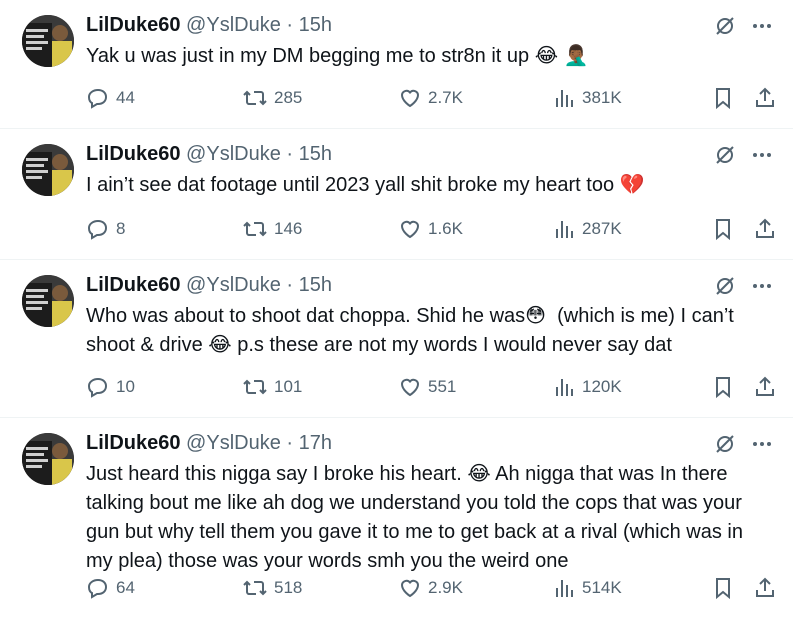 The image size is (793, 628). Describe the element at coordinates (588, 98) in the screenshot. I see `views-button: 381K` at that location.